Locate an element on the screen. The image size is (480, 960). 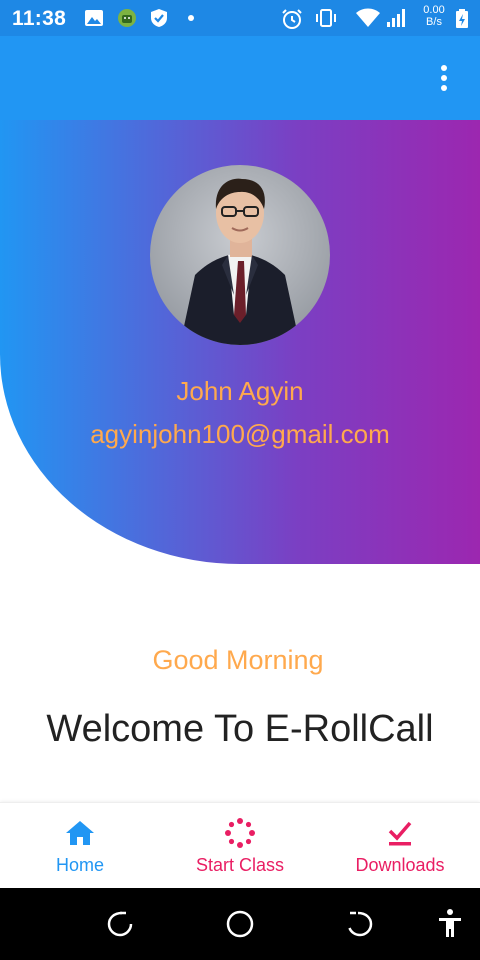
greeting-text: Good Morning is located at coordinates (238, 660).